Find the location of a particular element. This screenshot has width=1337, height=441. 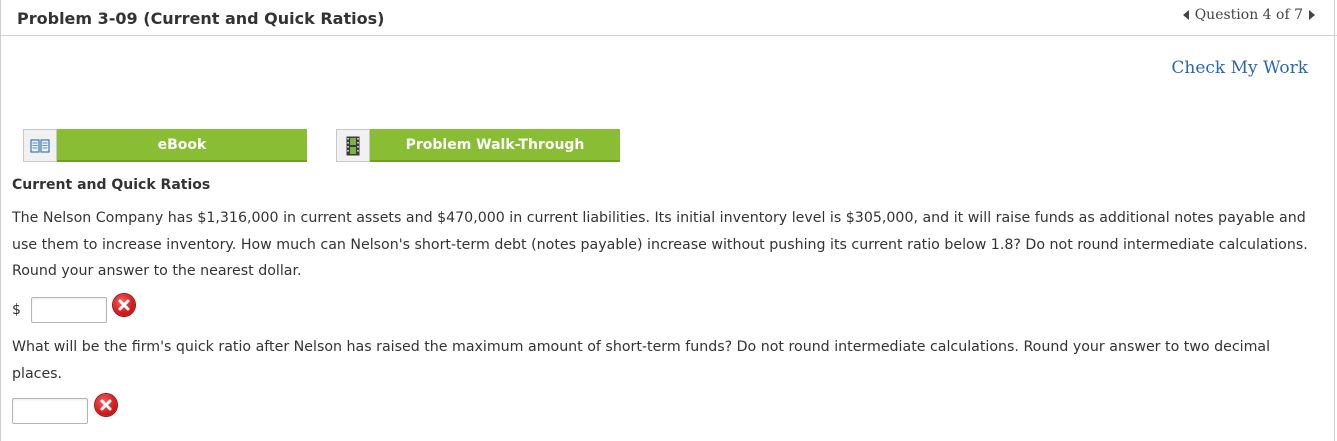

film-icon is located at coordinates (353, 145).